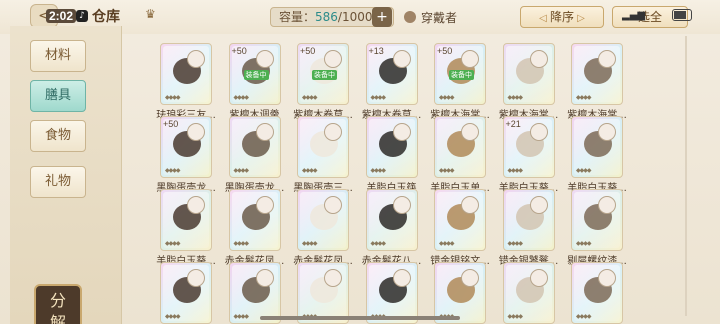 Image resolution: width=720 pixels, height=324 pixels. I want to click on page-title: 仓库, so click(106, 17).